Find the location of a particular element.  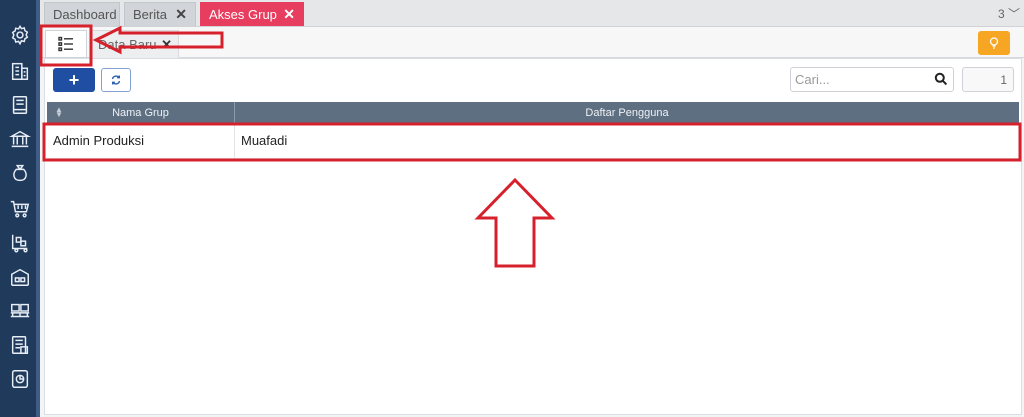

tab-count-dropdown: 3 ﹀ is located at coordinates (1009, 13).